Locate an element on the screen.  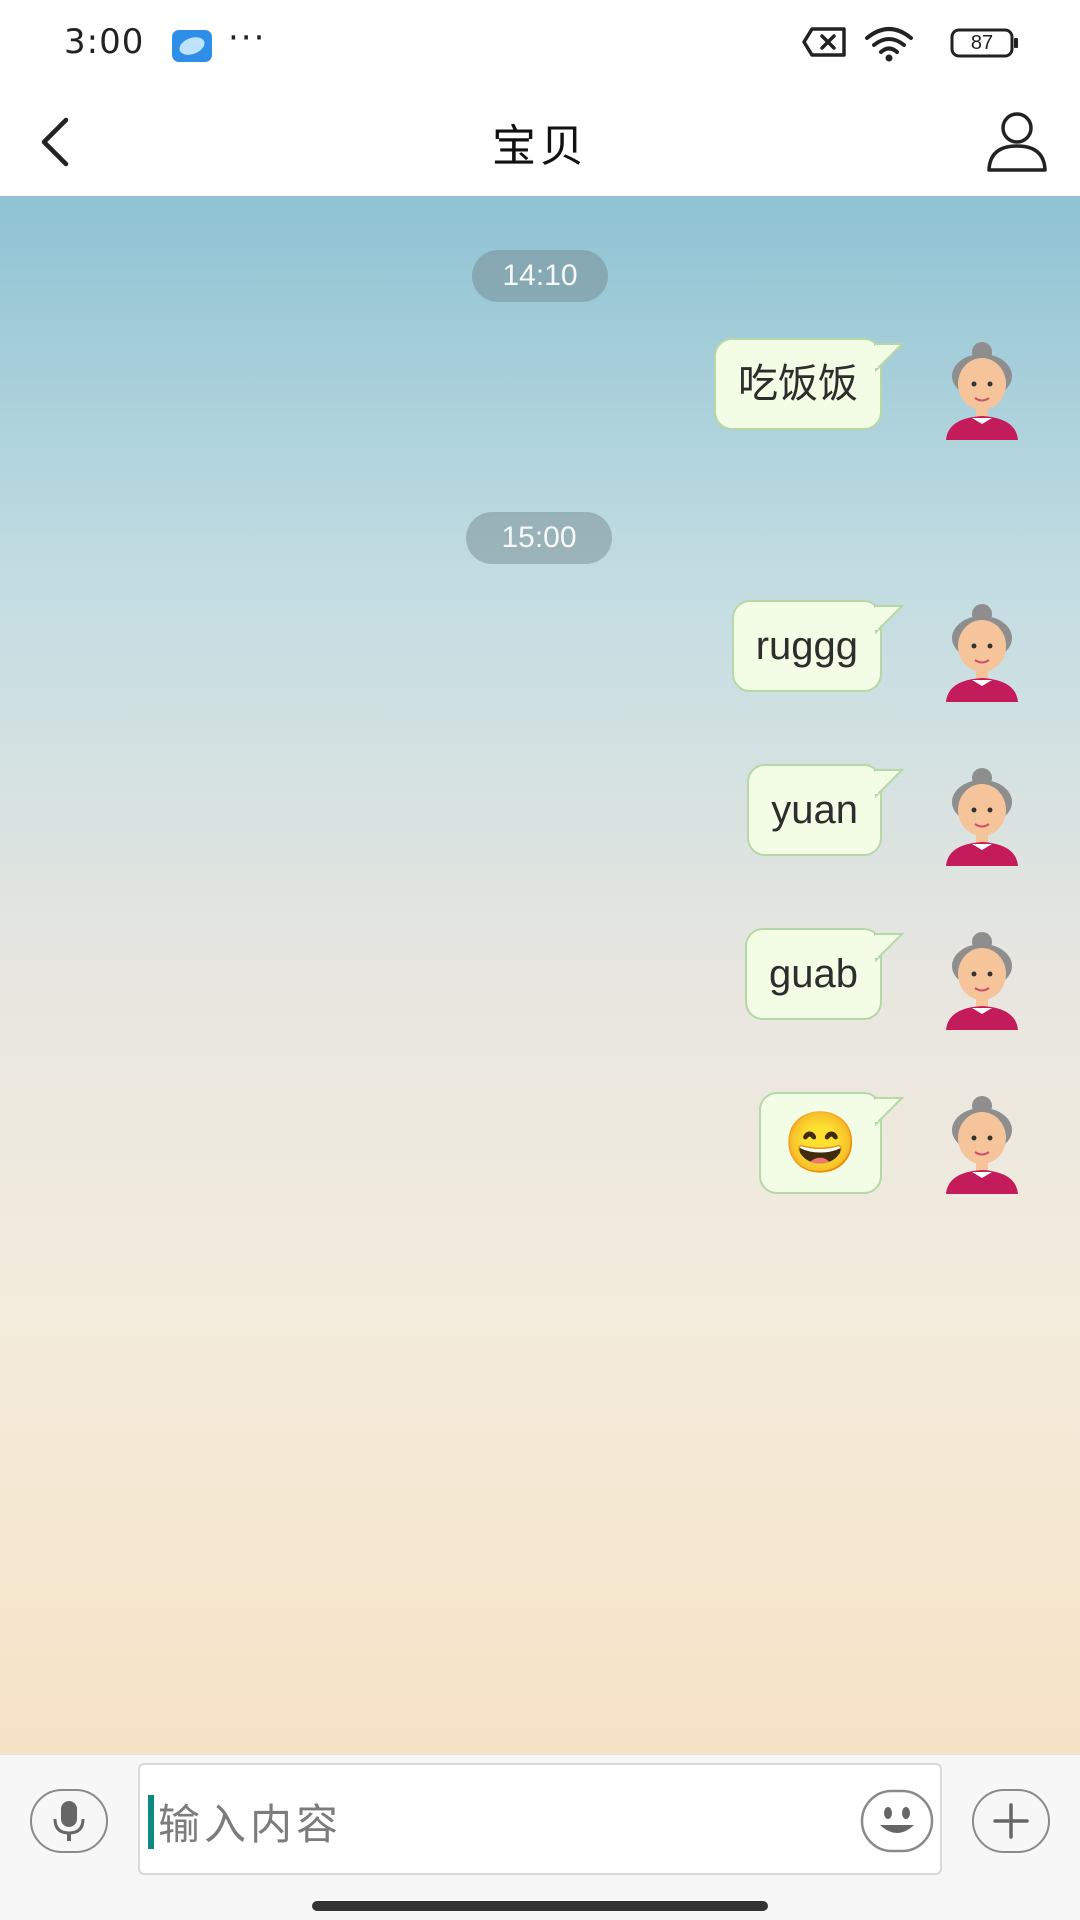
battery-level: 87 is located at coordinates (982, 43).